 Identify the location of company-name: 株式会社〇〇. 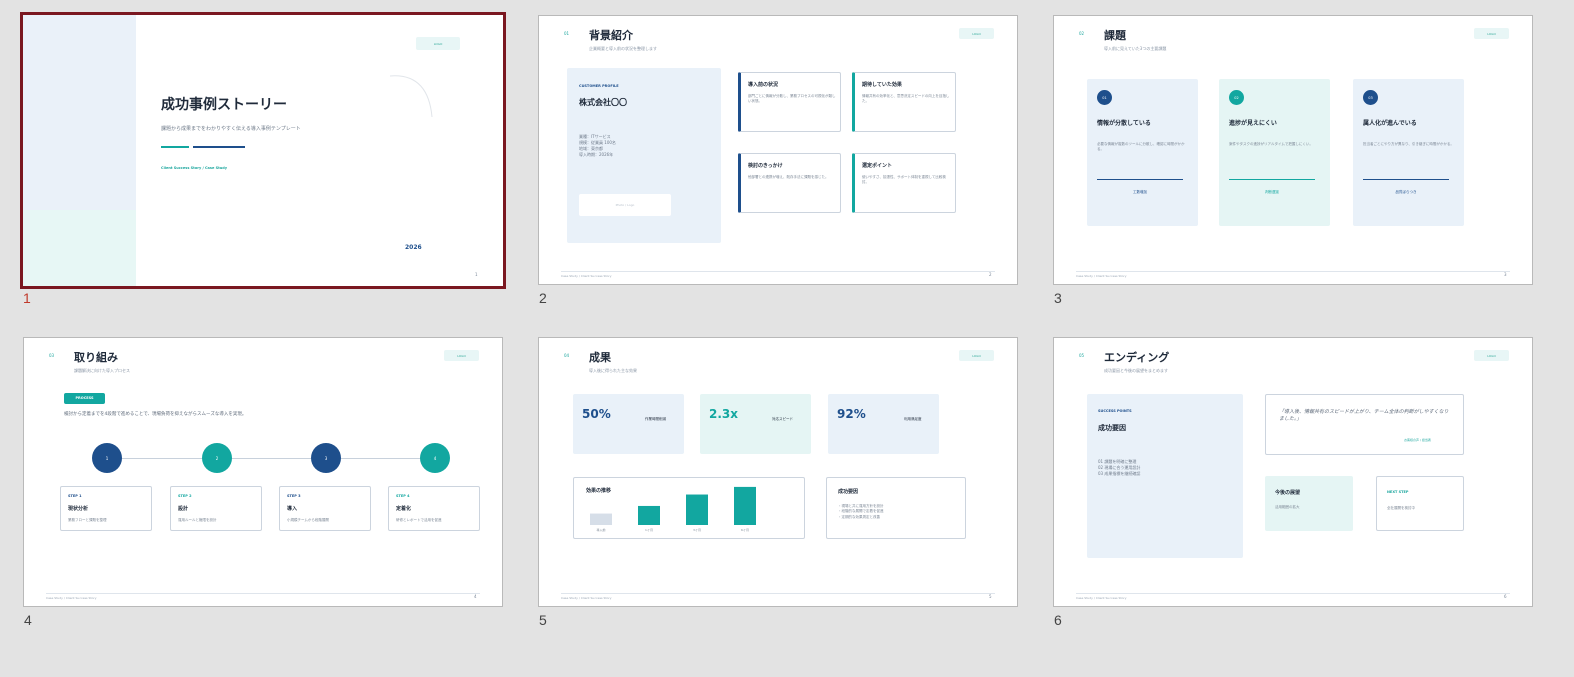
(603, 102).